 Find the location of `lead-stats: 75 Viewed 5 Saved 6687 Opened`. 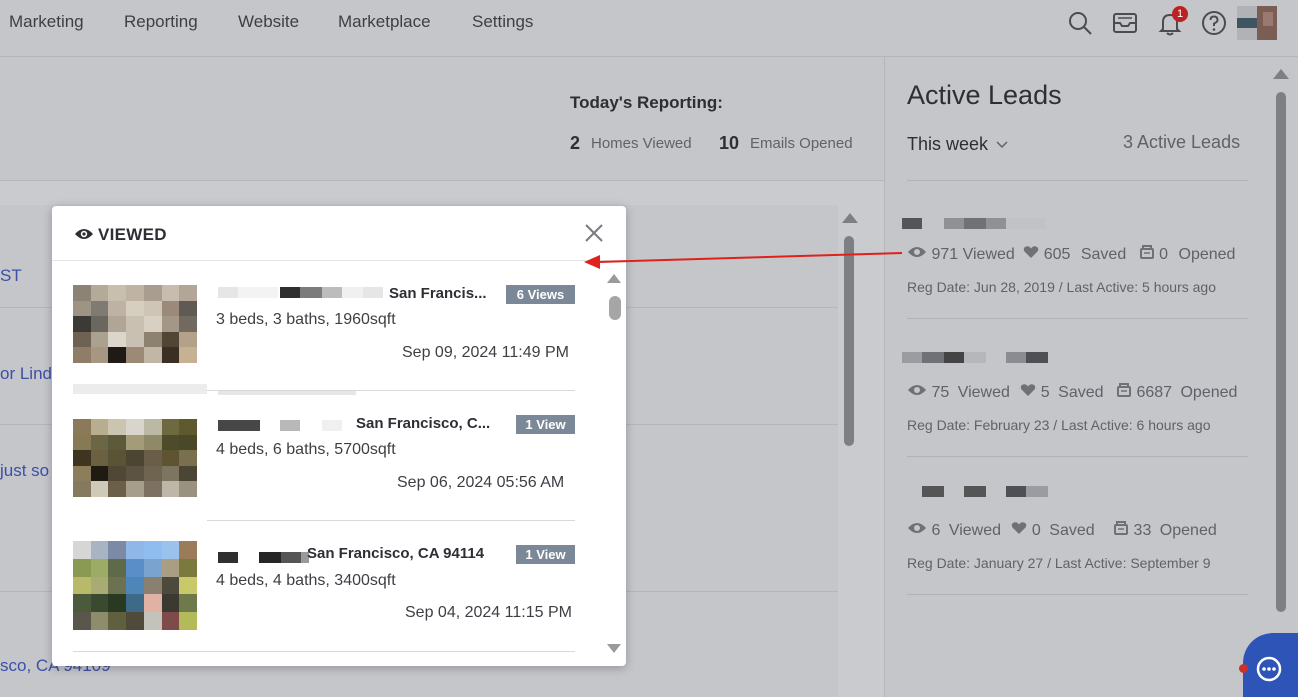

lead-stats: 75 Viewed 5 Saved 6687 Opened is located at coordinates (1072, 392).